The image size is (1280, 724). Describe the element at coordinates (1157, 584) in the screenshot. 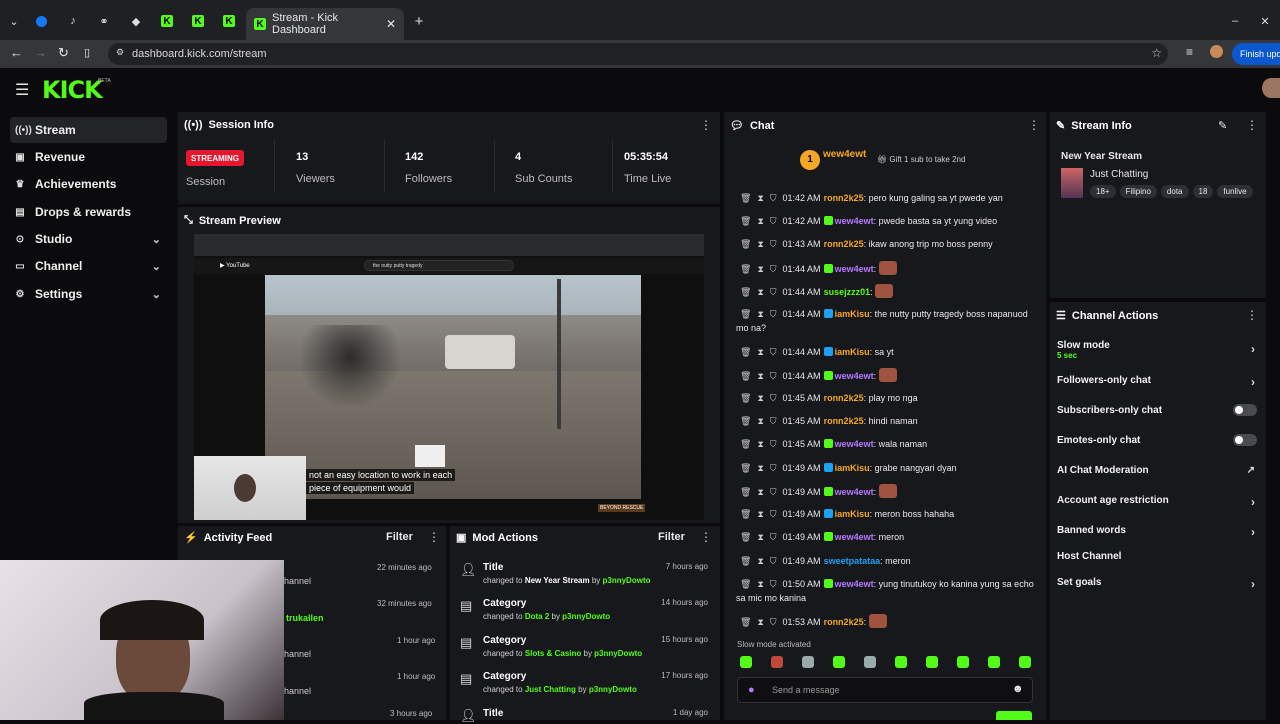

I see `set-goals-row: Set goals ›` at that location.